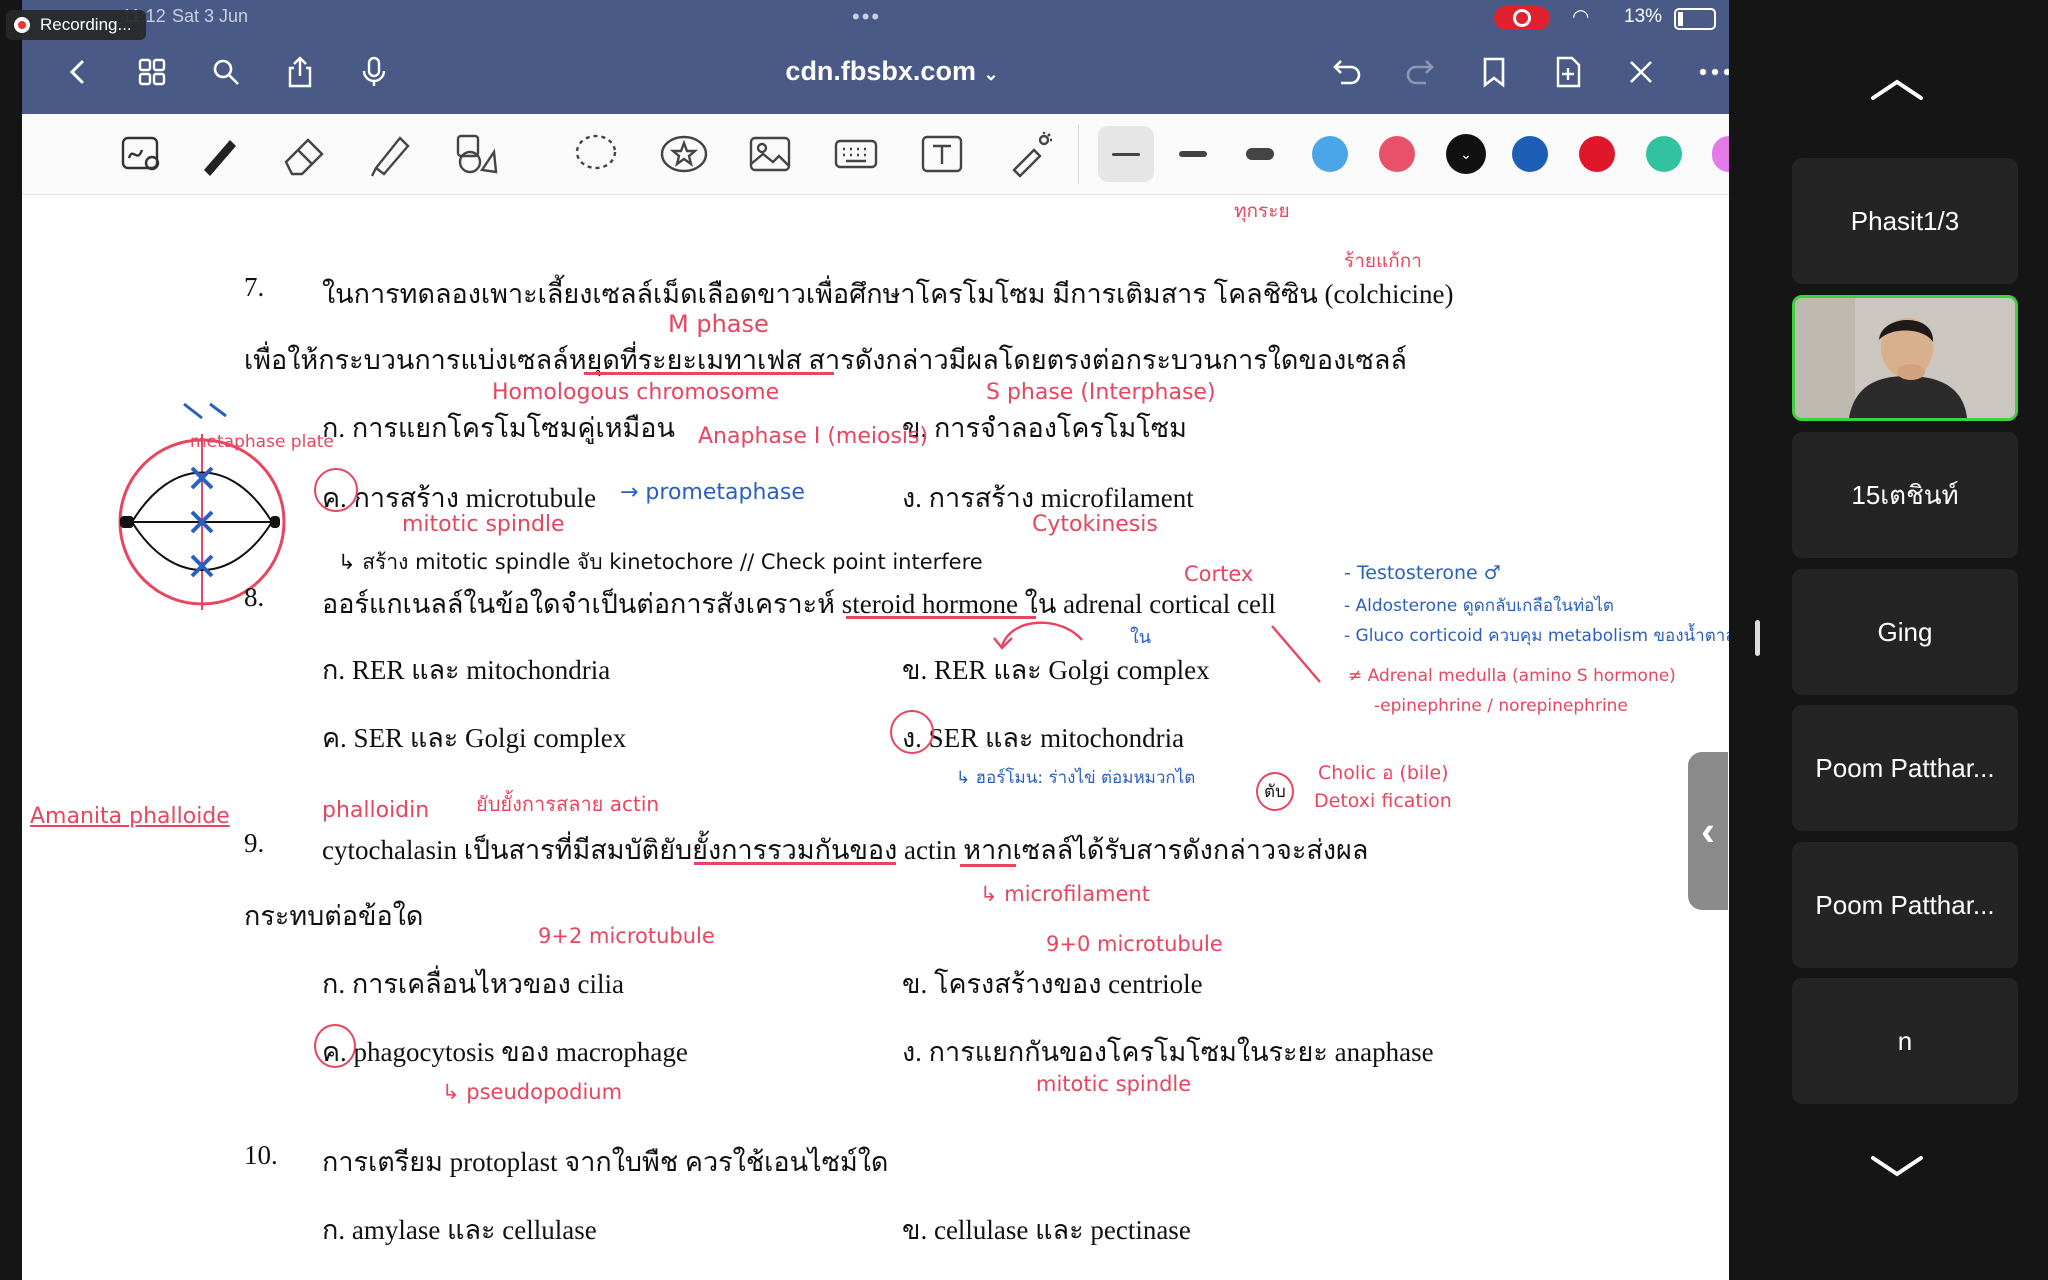 The width and height of the screenshot is (2048, 1280). What do you see at coordinates (1897, 90) in the screenshot?
I see `scroll-up-icon` at bounding box center [1897, 90].